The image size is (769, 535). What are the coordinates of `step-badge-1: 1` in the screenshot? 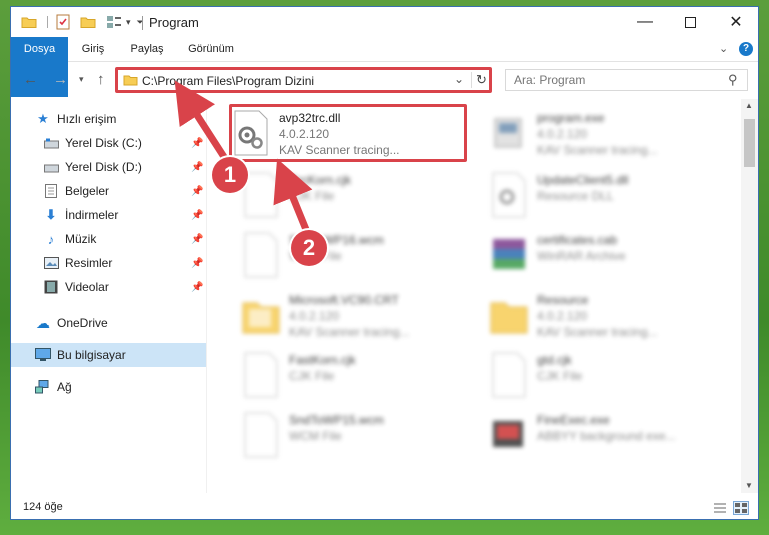 It's located at (230, 175).